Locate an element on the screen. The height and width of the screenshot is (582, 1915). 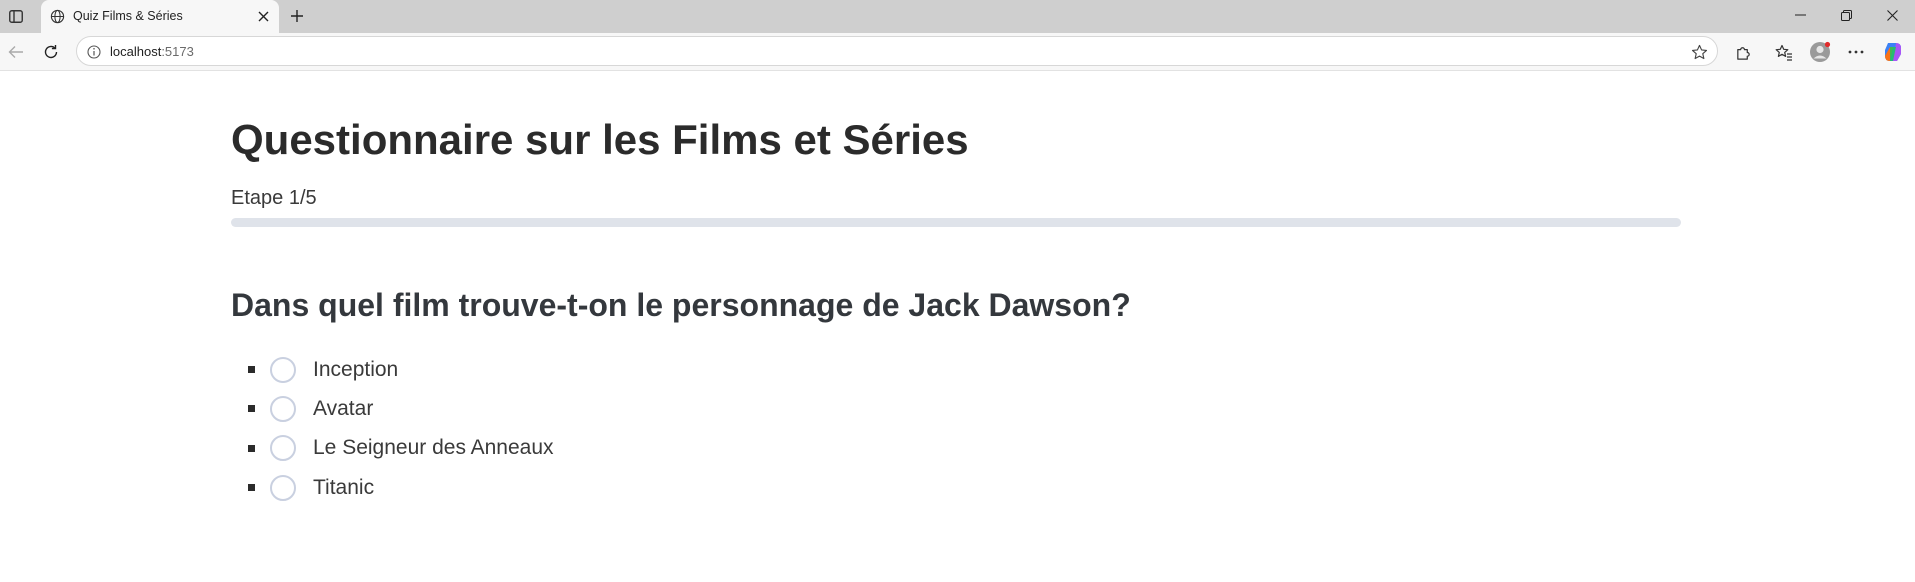
close-tab-icon is located at coordinates (263, 16).